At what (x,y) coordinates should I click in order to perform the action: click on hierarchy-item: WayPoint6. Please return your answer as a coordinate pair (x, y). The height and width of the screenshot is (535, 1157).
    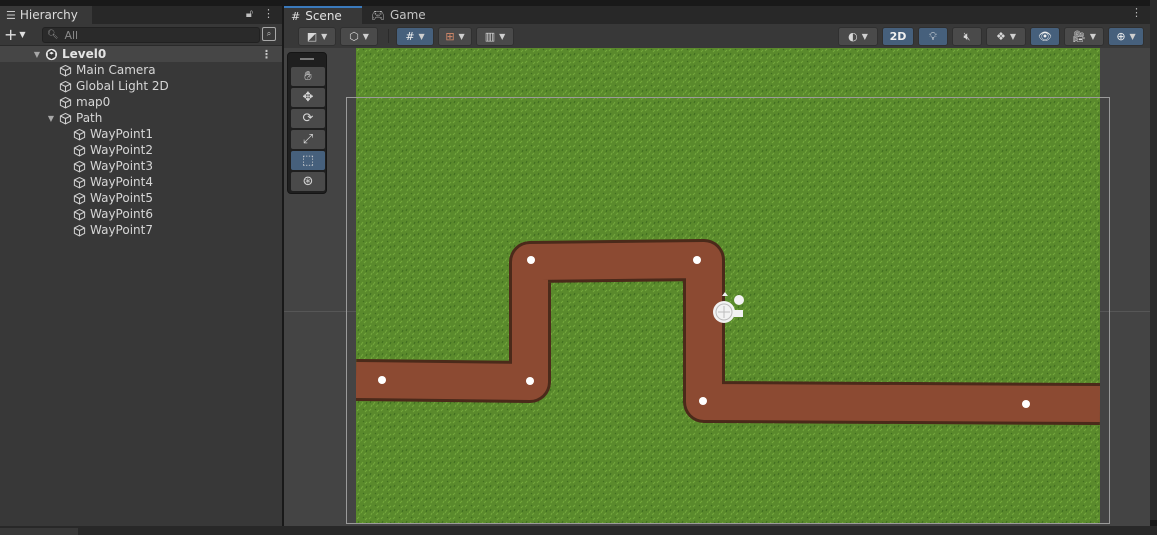
    Looking at the image, I should click on (141, 214).